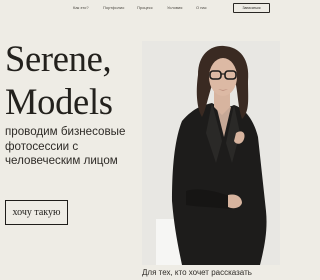 The height and width of the screenshot is (280, 320). I want to click on contact-button: Записаться, so click(251, 8).